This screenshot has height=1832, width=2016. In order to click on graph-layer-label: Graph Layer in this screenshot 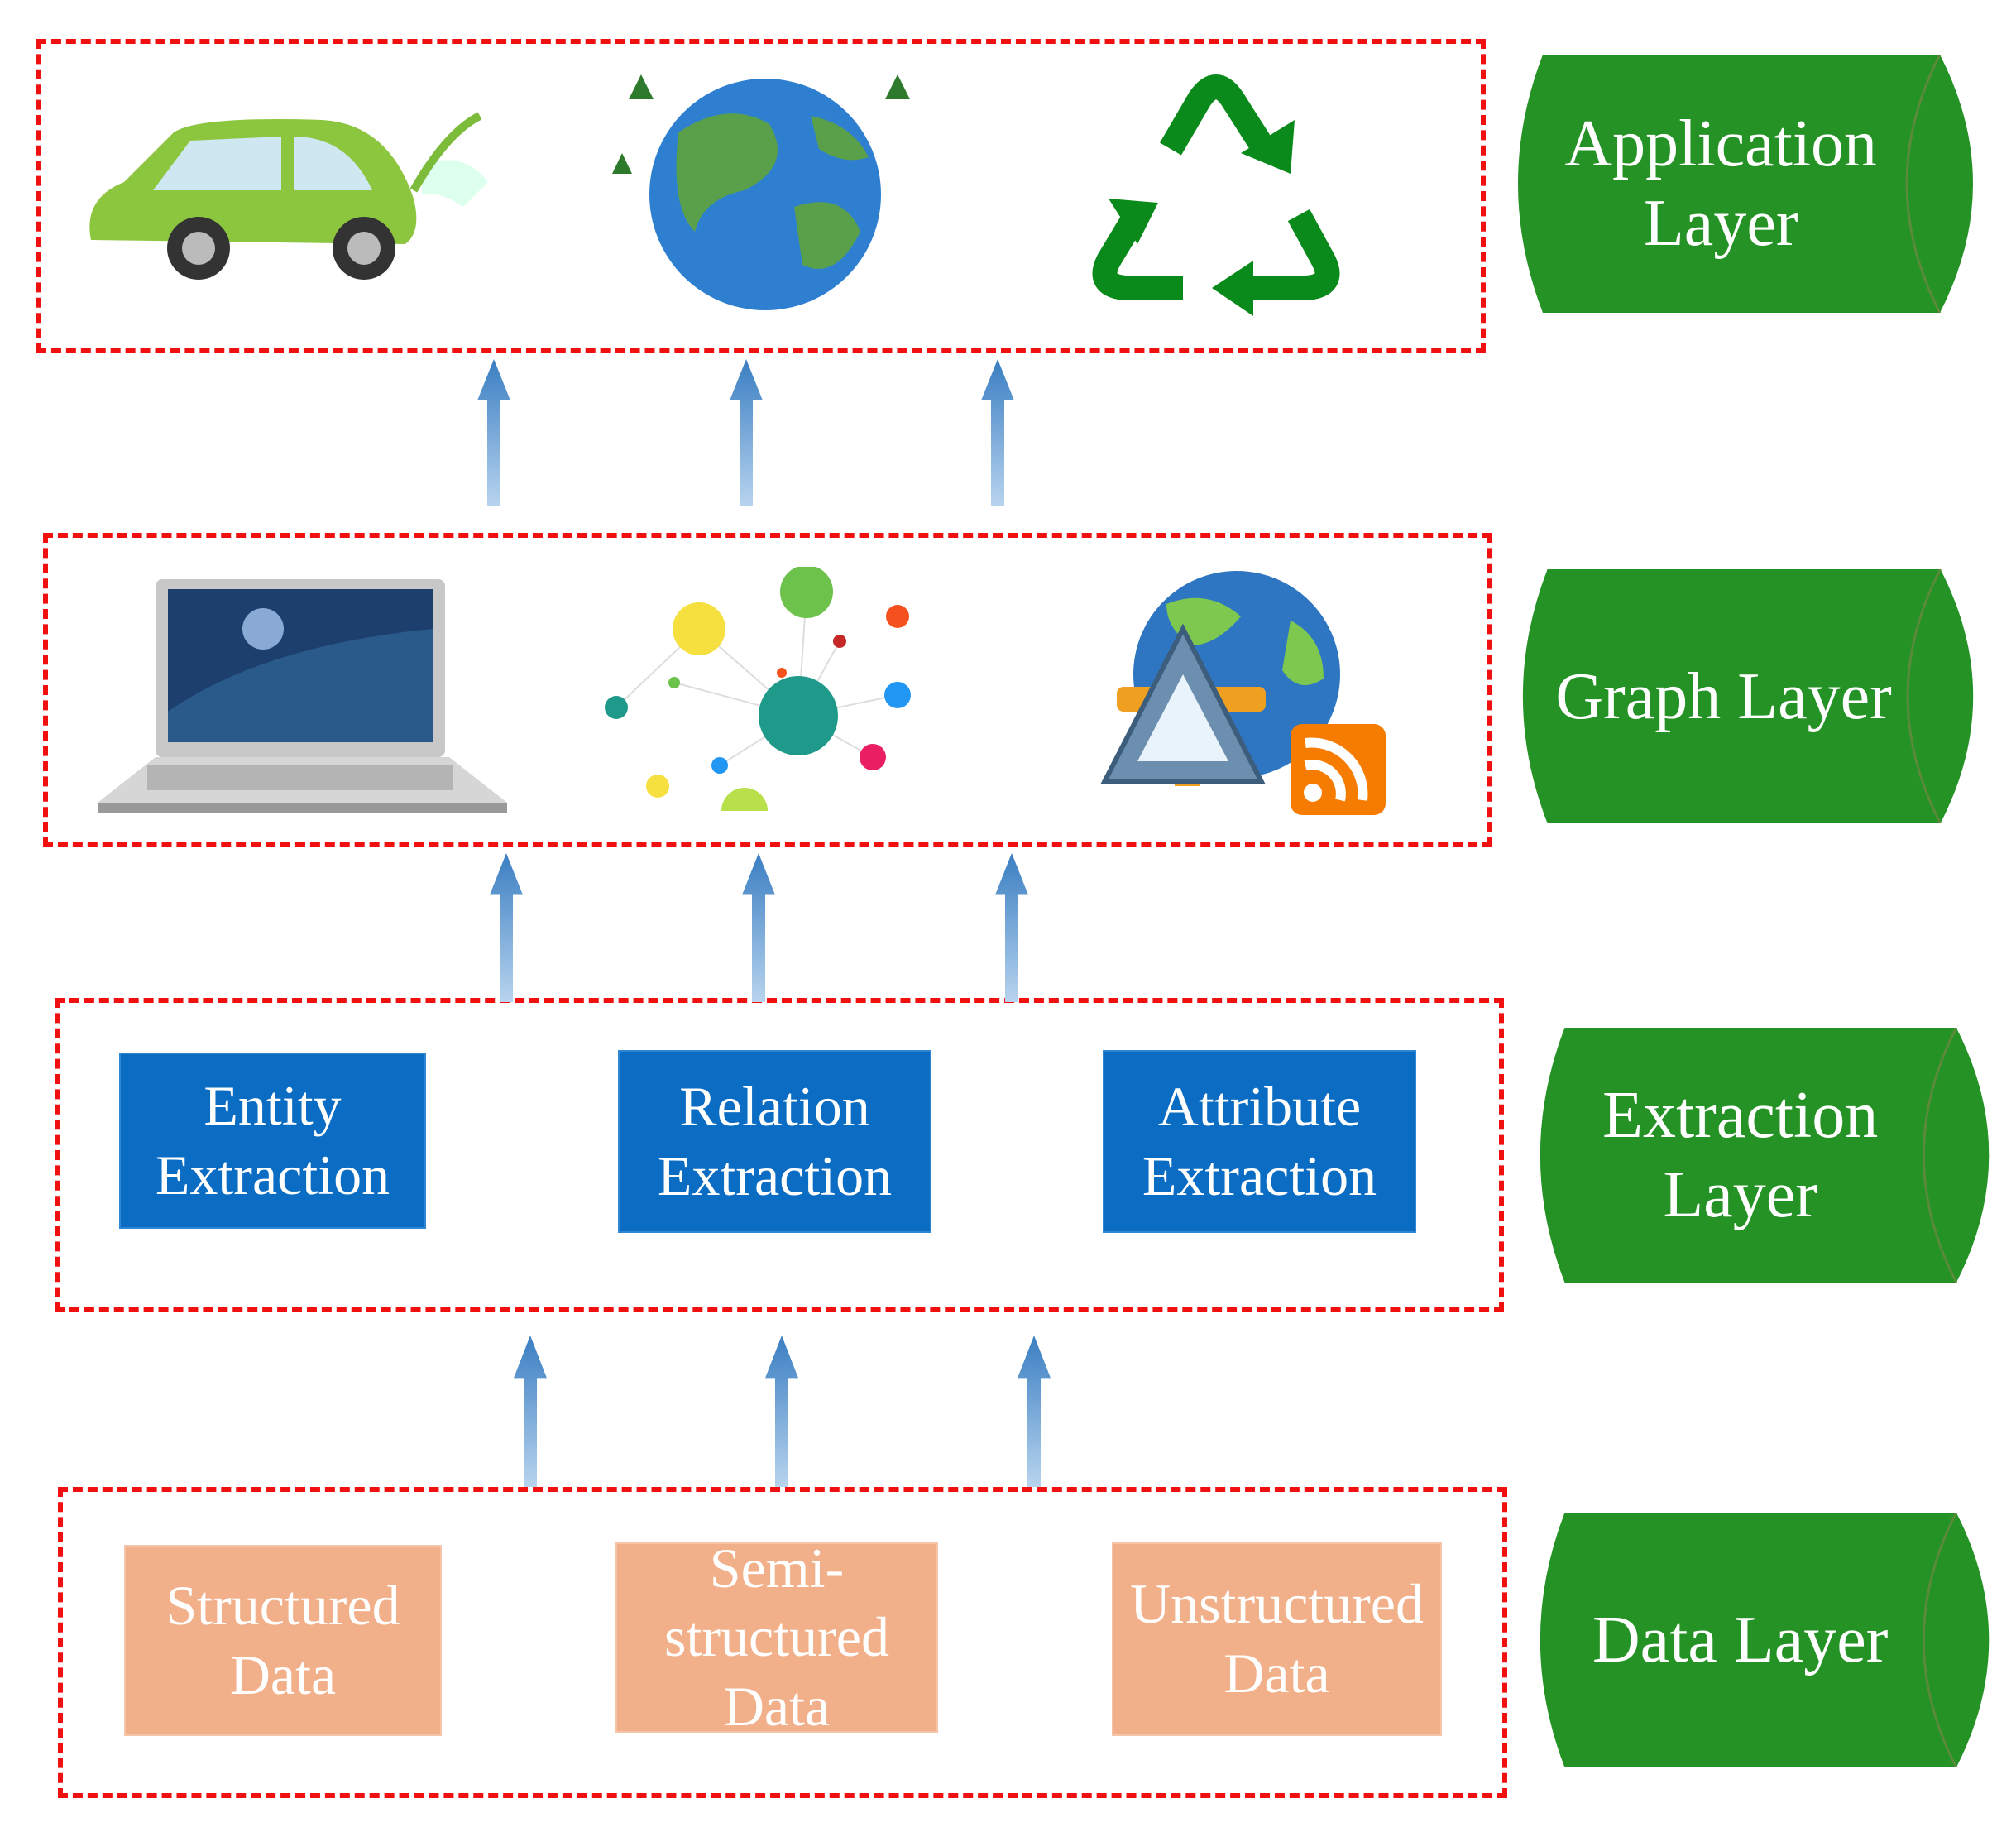, I will do `click(1753, 696)`.